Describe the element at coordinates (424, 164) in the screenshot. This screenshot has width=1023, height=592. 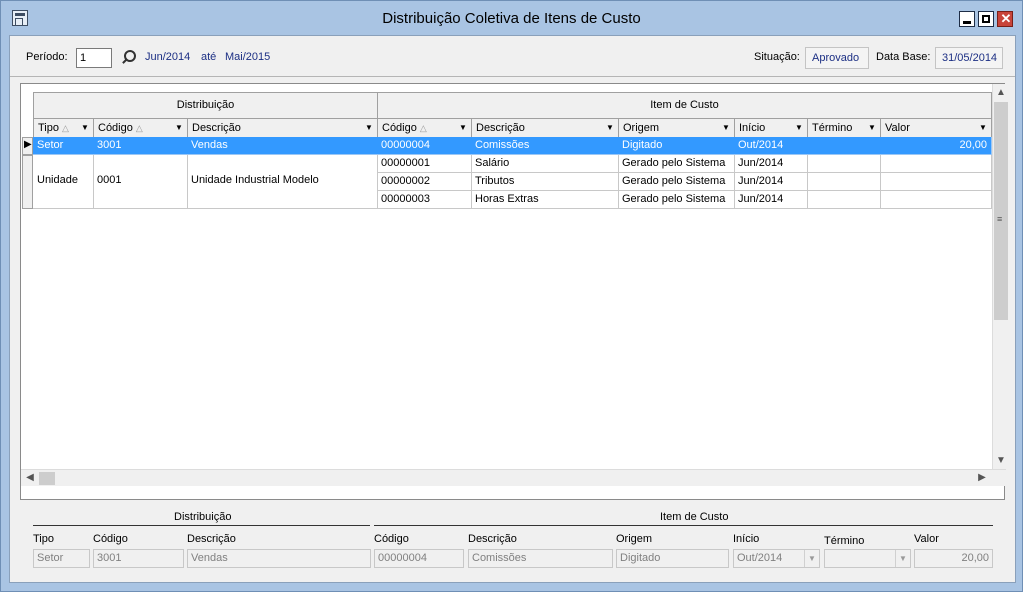
I see `table-cell-item-codigo: 00000001` at that location.